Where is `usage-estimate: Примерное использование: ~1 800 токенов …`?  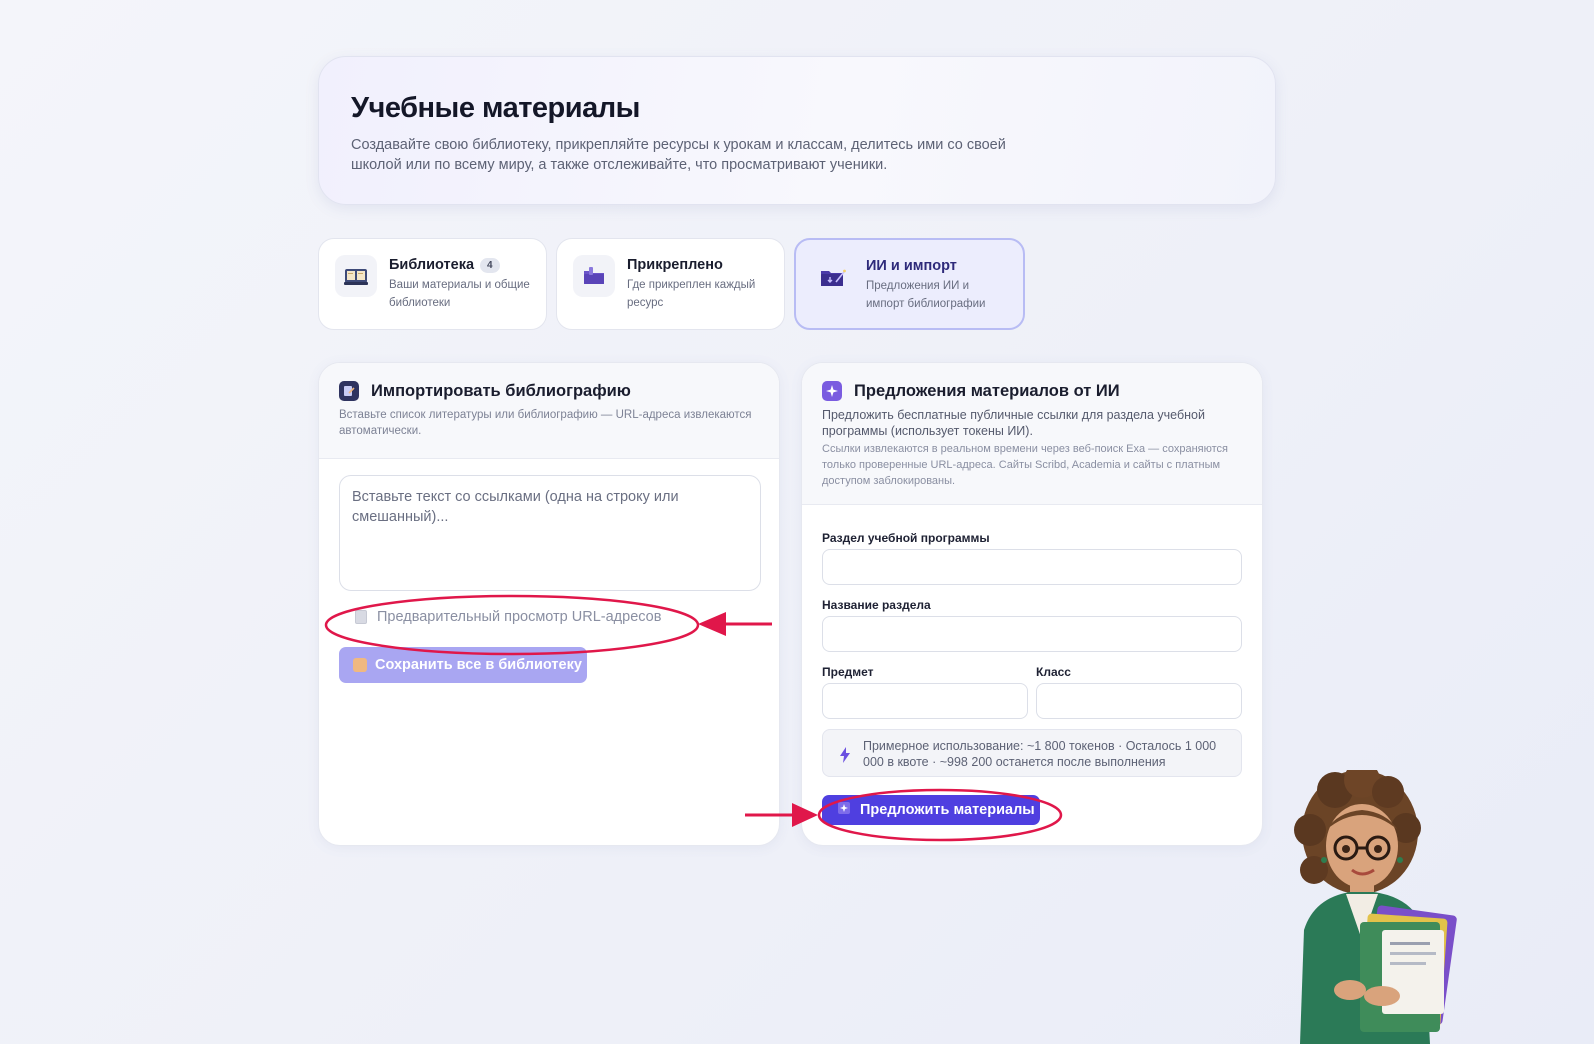 usage-estimate: Примерное использование: ~1 800 токенов … is located at coordinates (1032, 753).